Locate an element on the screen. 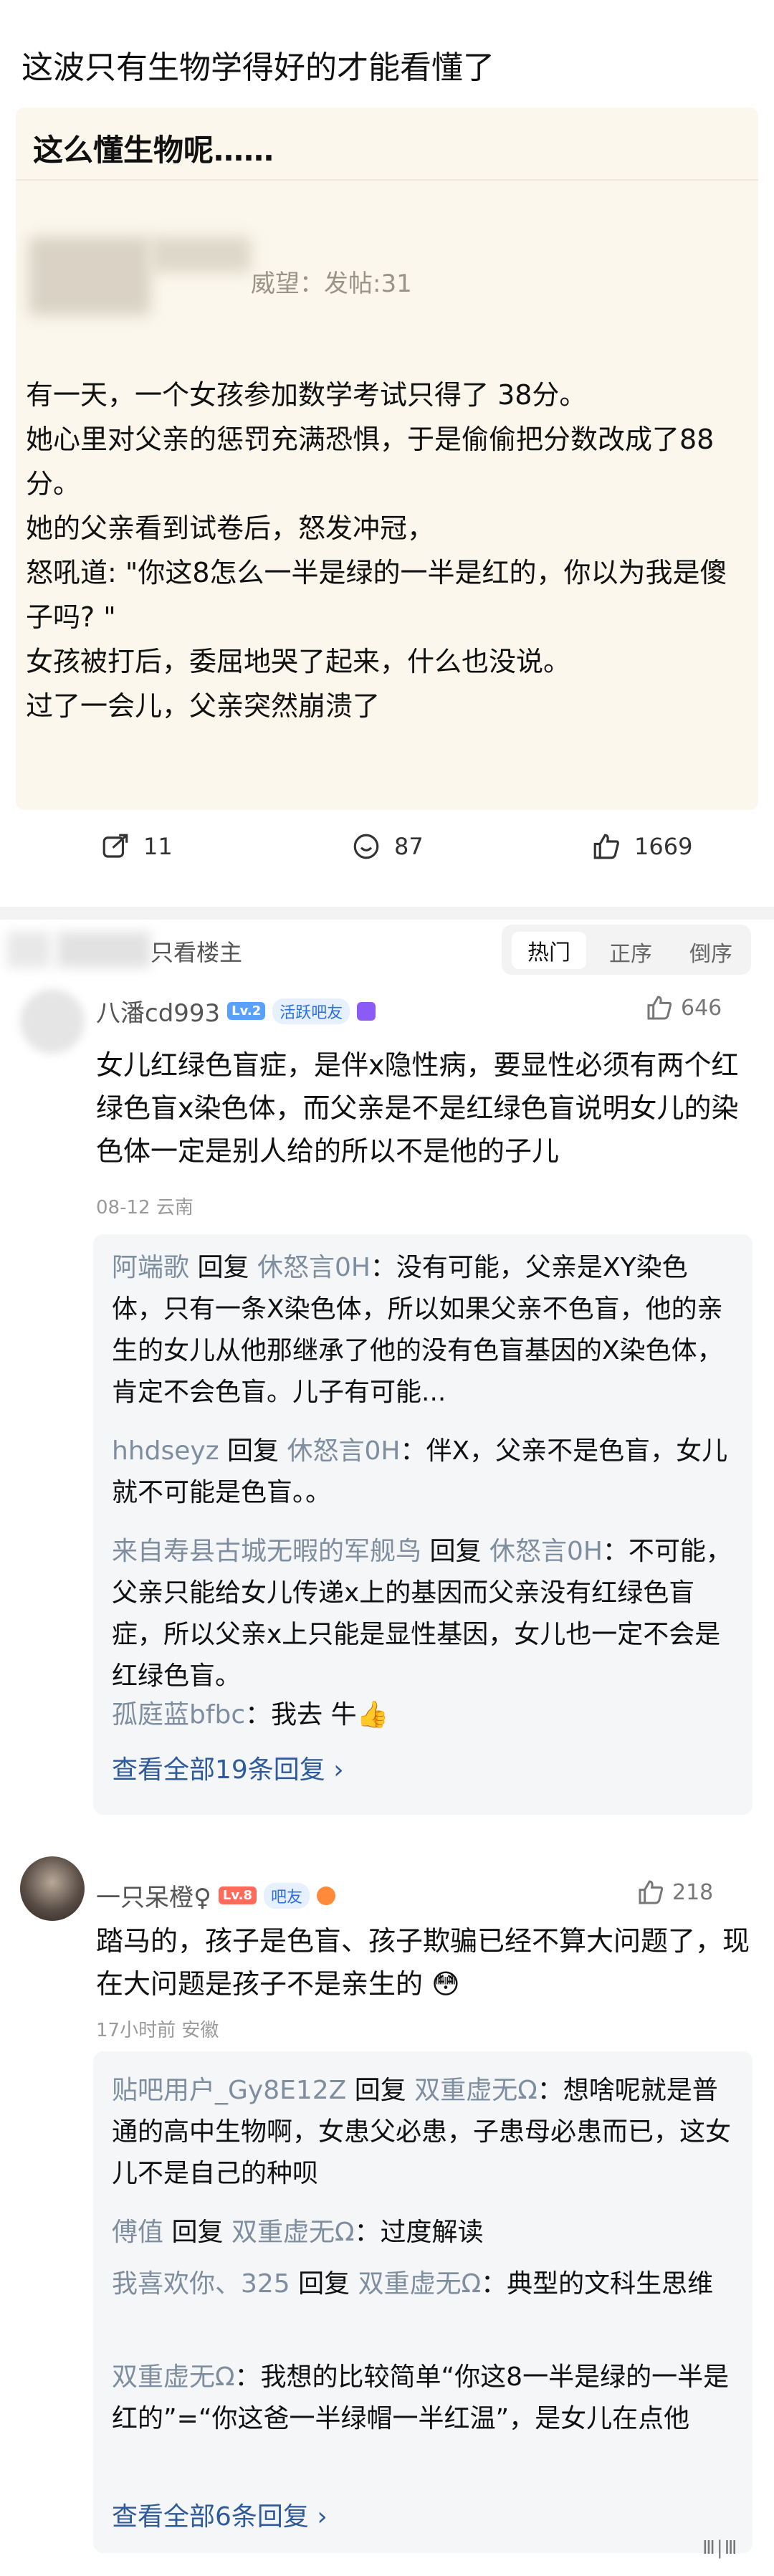 The height and width of the screenshot is (2576, 774). sort-hot: 热门 is located at coordinates (549, 950).